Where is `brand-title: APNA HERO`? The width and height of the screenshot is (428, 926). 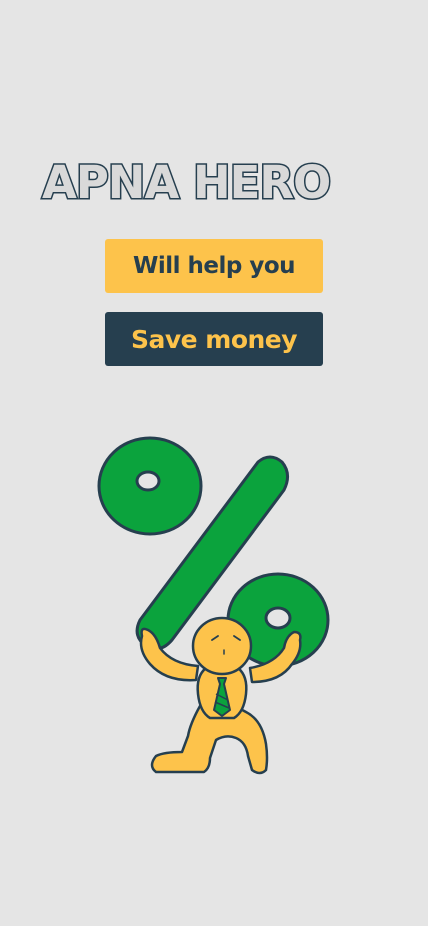 brand-title: APNA HERO is located at coordinates (187, 183).